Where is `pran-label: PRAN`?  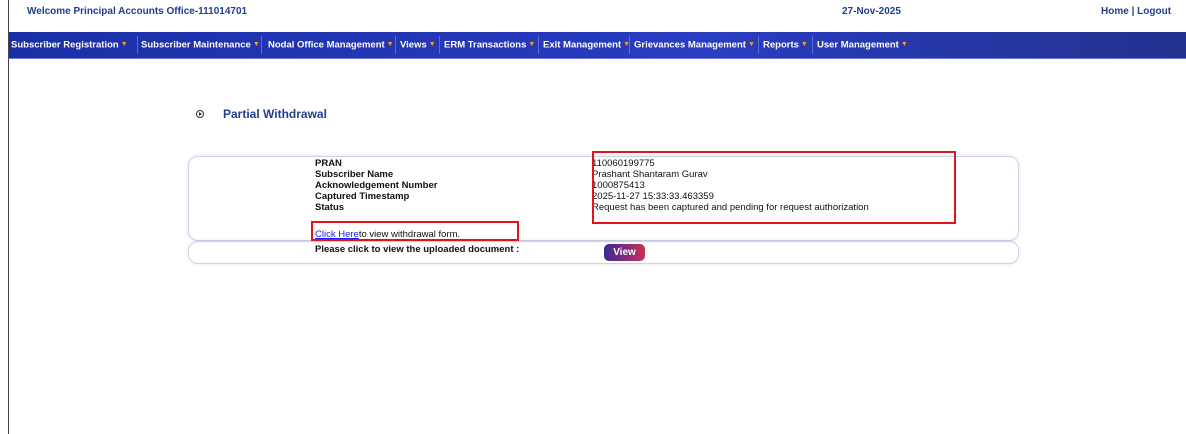 pran-label: PRAN is located at coordinates (328, 163).